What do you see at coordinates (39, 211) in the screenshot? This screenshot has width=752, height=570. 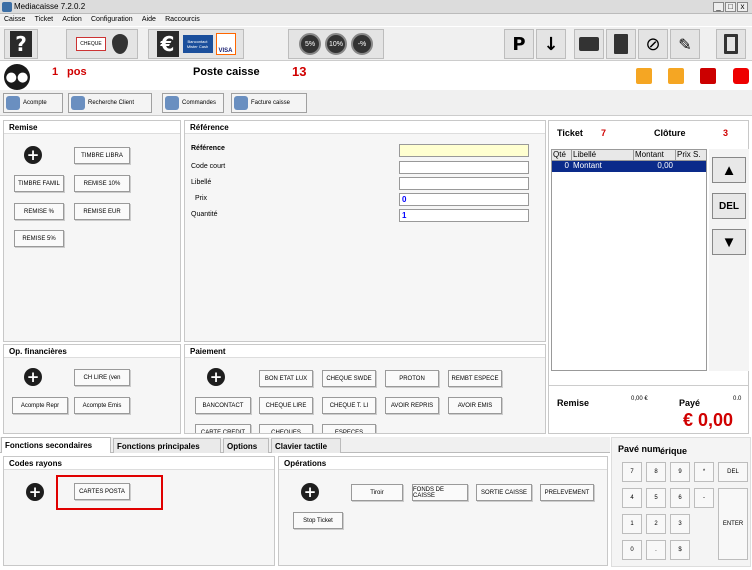 I see `remise-pct-button: REMISE %` at bounding box center [39, 211].